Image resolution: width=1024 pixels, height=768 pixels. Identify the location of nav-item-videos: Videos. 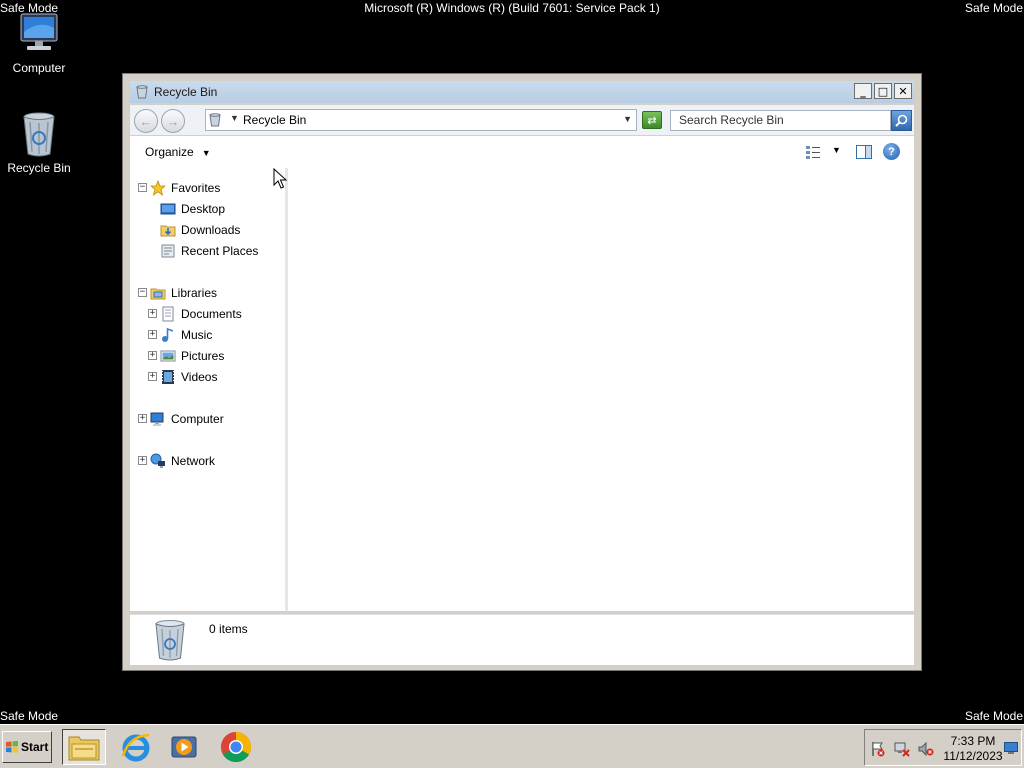
(188, 377).